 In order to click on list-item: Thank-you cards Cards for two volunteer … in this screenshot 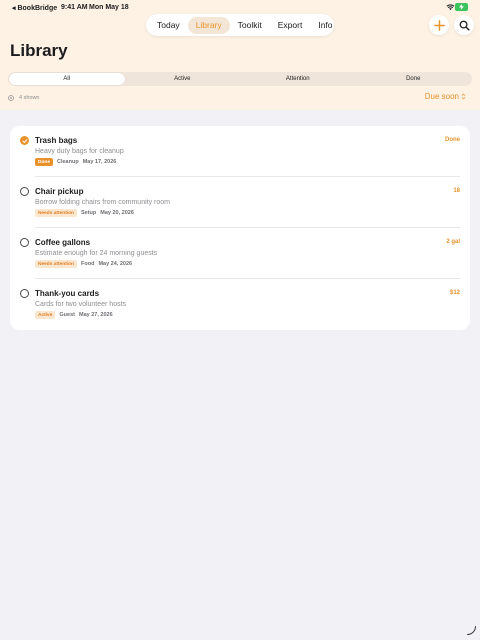, I will do `click(240, 304)`.